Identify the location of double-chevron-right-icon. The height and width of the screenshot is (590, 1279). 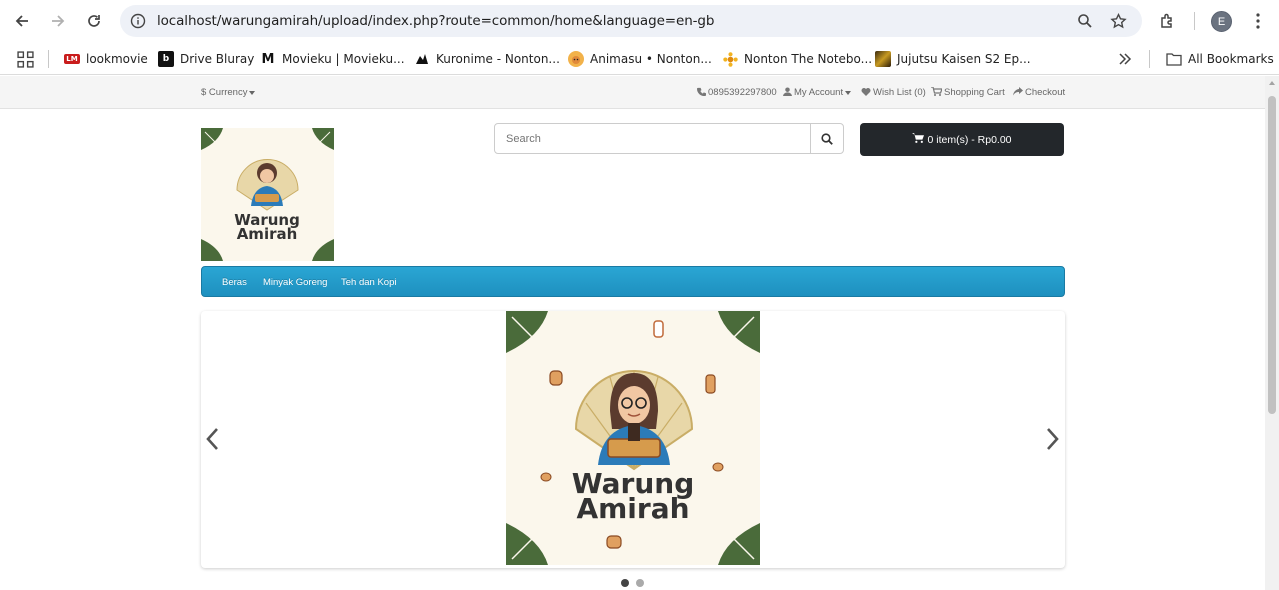
(1125, 59).